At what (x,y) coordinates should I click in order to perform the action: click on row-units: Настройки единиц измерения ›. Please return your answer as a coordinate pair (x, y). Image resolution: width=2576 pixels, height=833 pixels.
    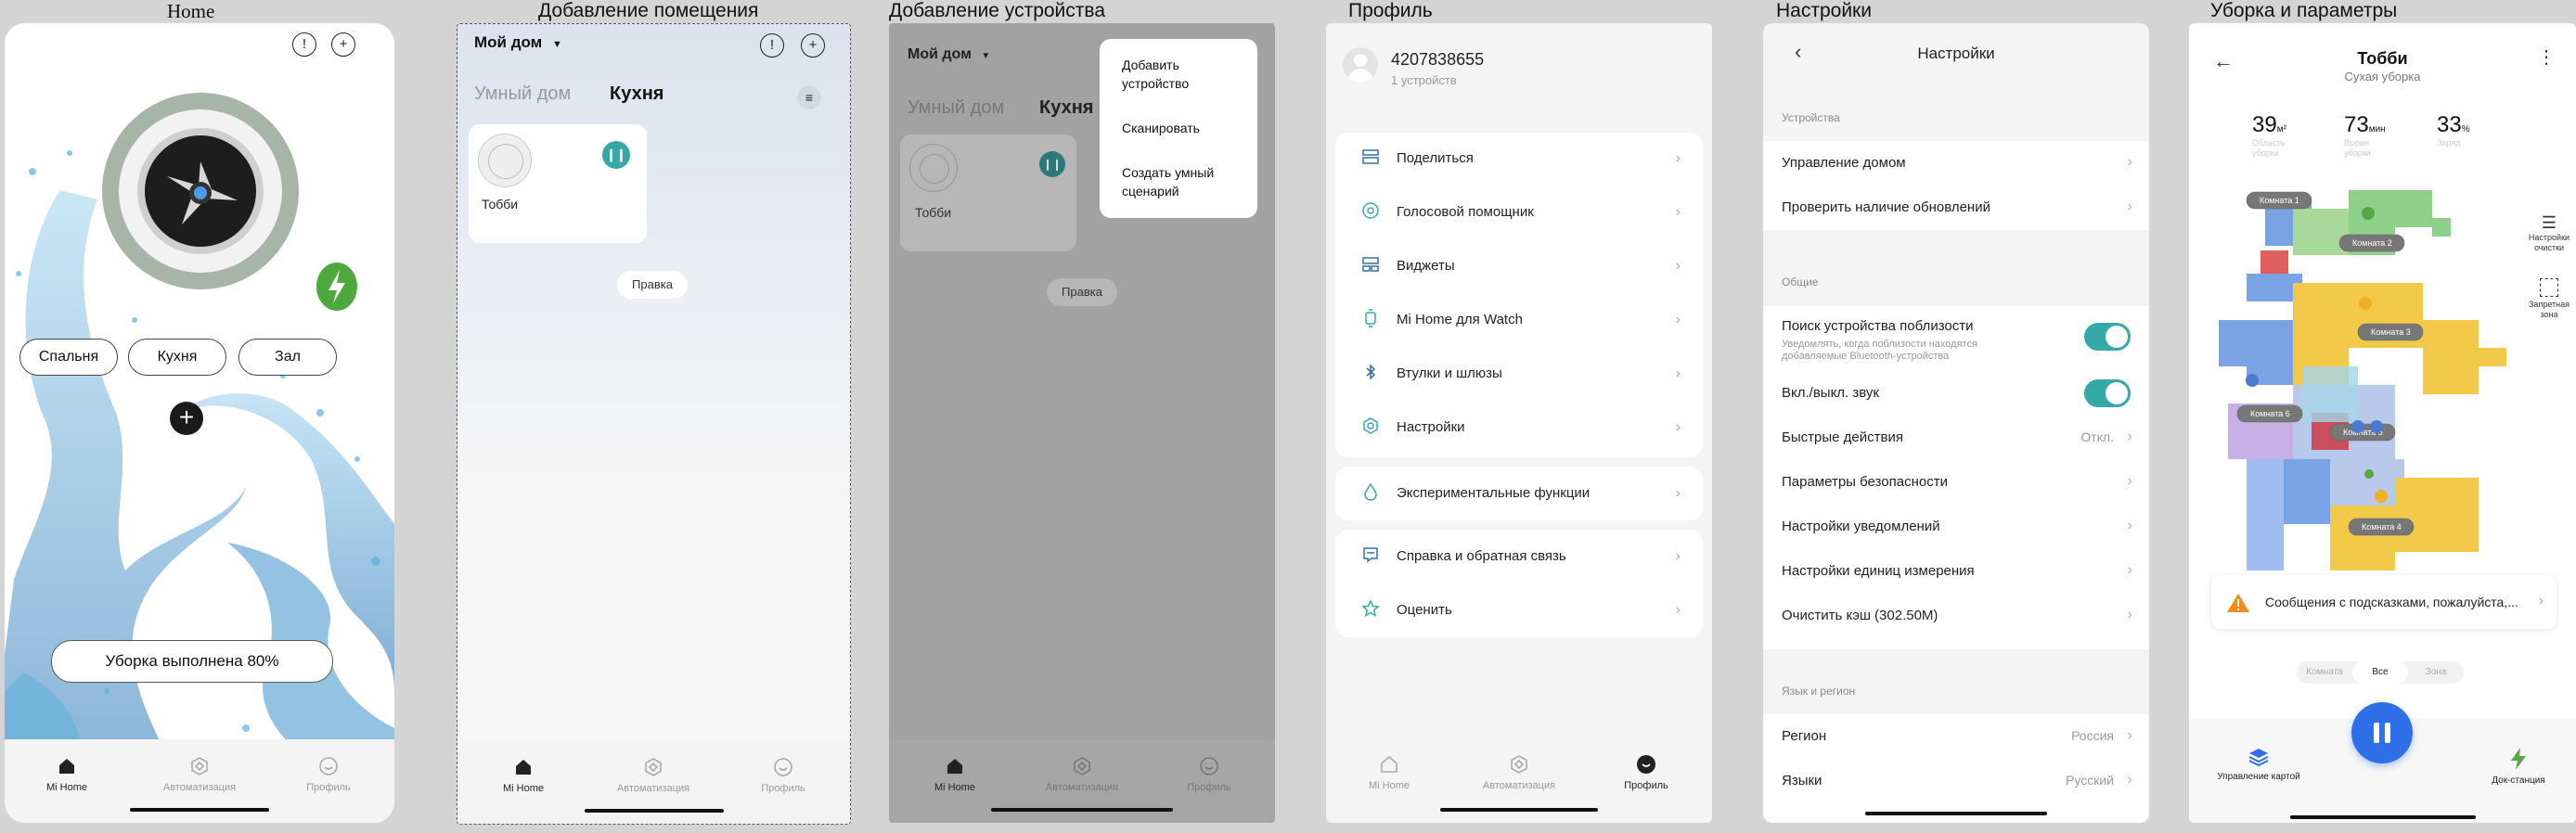
    Looking at the image, I should click on (1956, 571).